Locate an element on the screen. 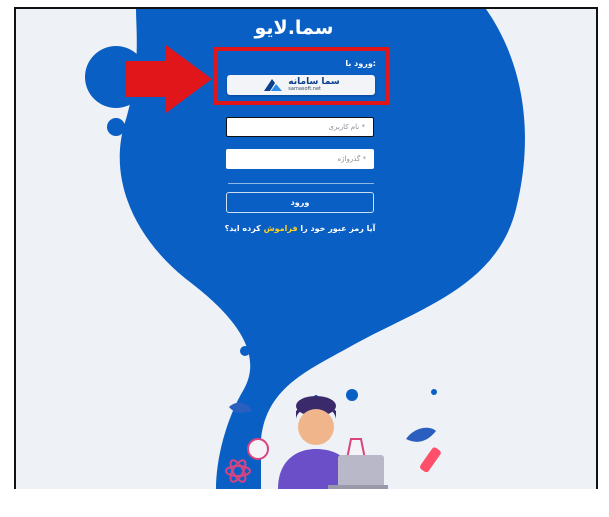 The width and height of the screenshot is (609, 517). password-placeholder: گذرواژه * is located at coordinates (352, 159).